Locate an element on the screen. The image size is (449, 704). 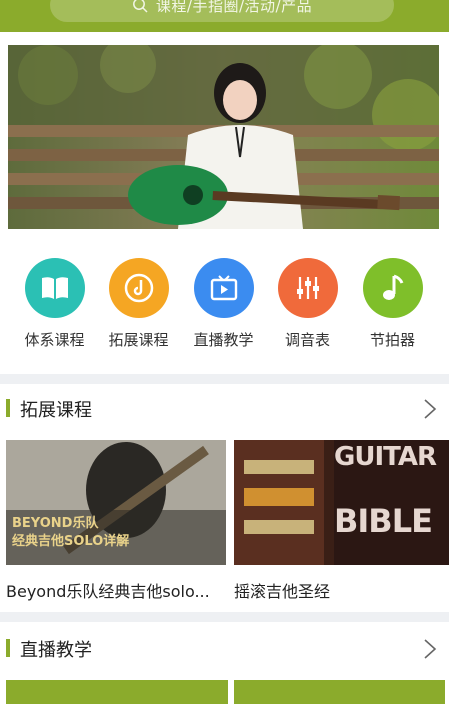
course-thumbnail: GUITAR BIBLE is located at coordinates (341, 502).